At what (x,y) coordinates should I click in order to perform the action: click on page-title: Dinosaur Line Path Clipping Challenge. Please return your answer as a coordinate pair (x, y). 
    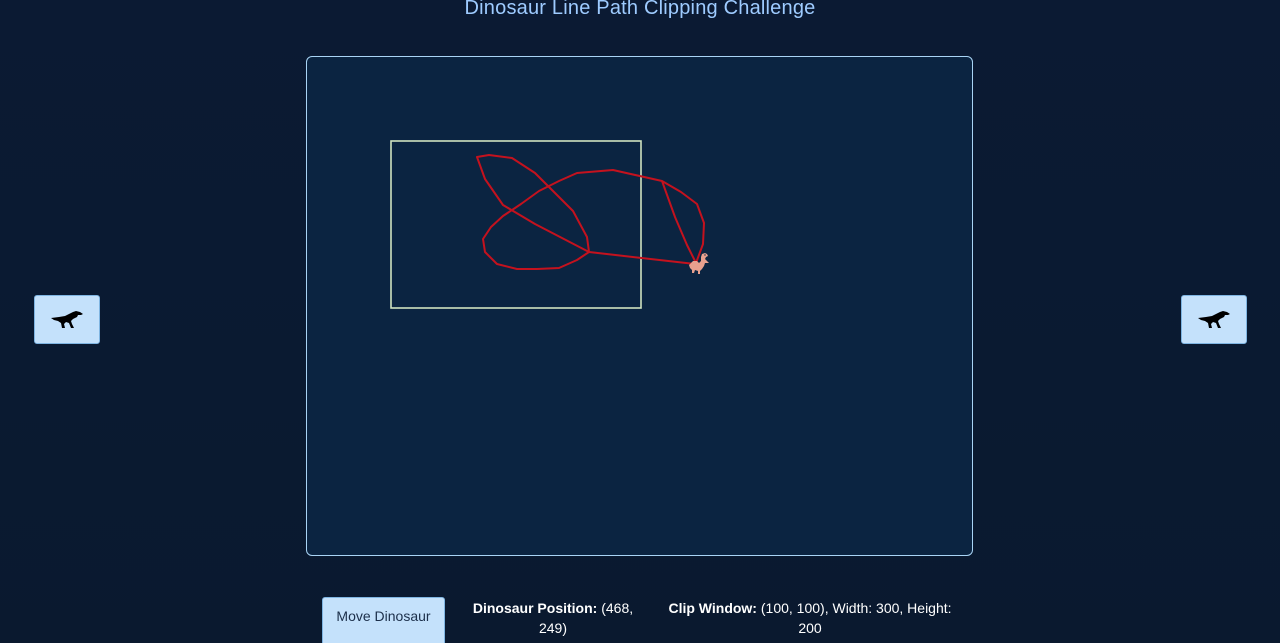
    Looking at the image, I should click on (640, 9).